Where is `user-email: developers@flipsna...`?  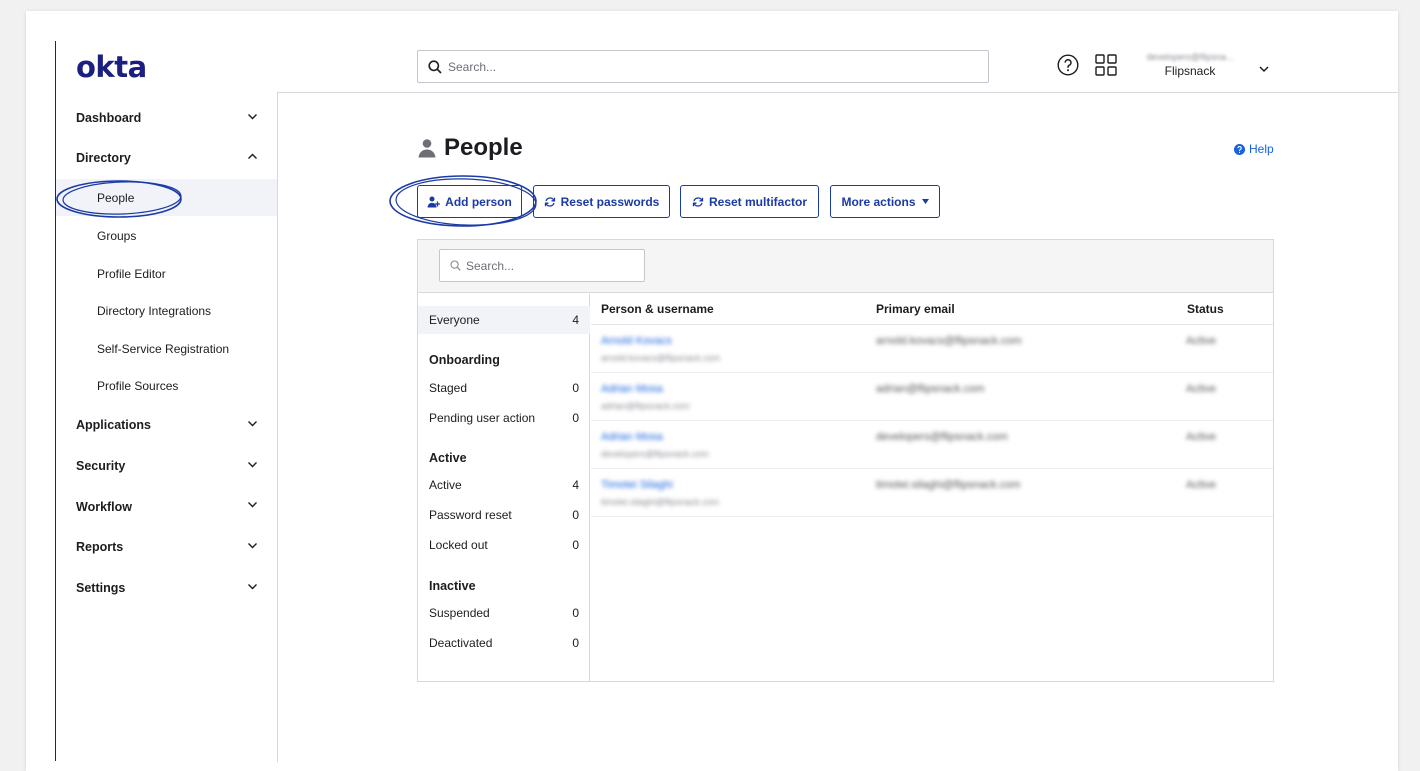
user-email: developers@flipsna... is located at coordinates (1190, 57).